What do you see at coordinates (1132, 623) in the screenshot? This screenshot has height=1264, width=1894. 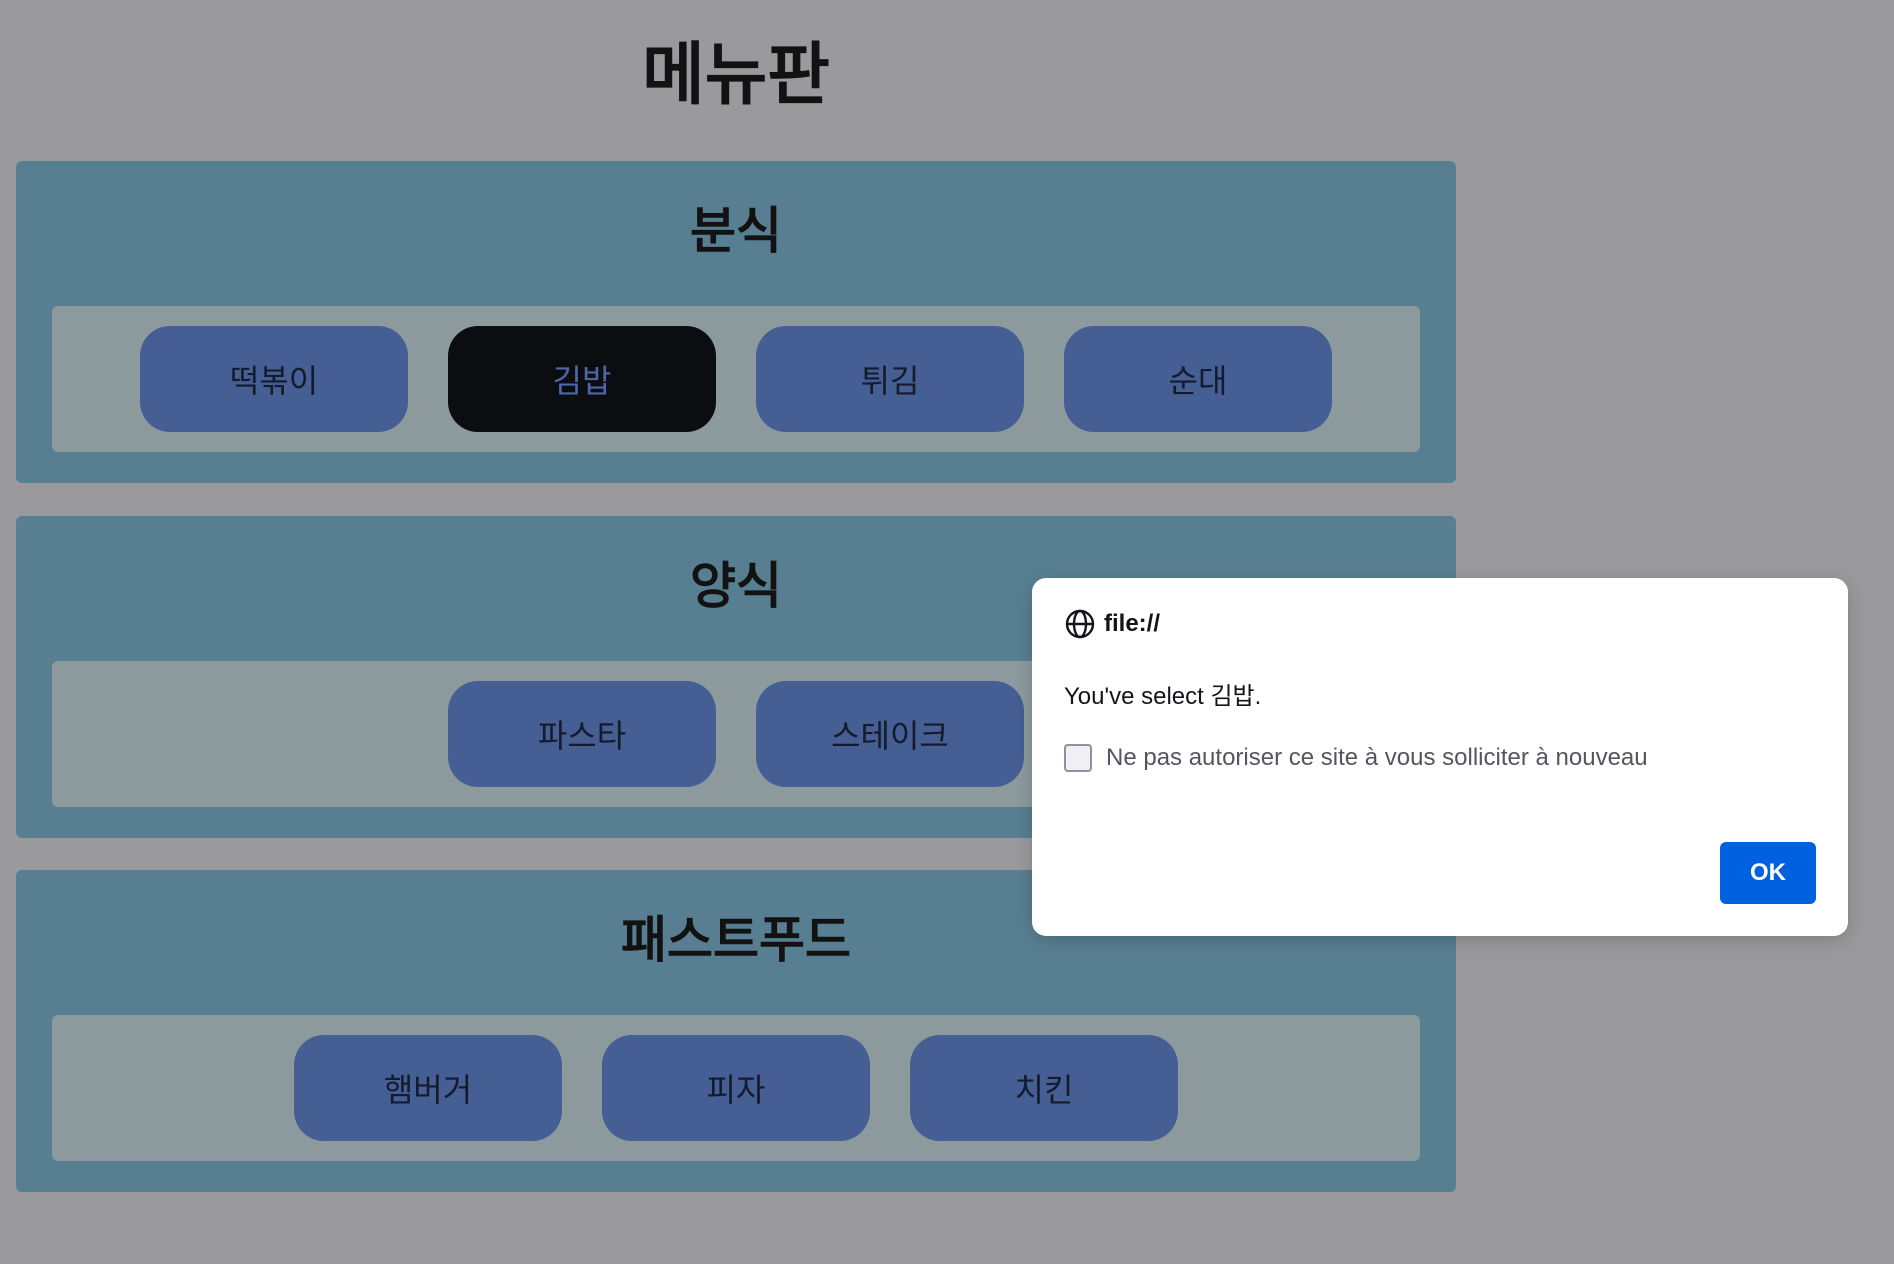 I see `dialog-origin: file://` at bounding box center [1132, 623].